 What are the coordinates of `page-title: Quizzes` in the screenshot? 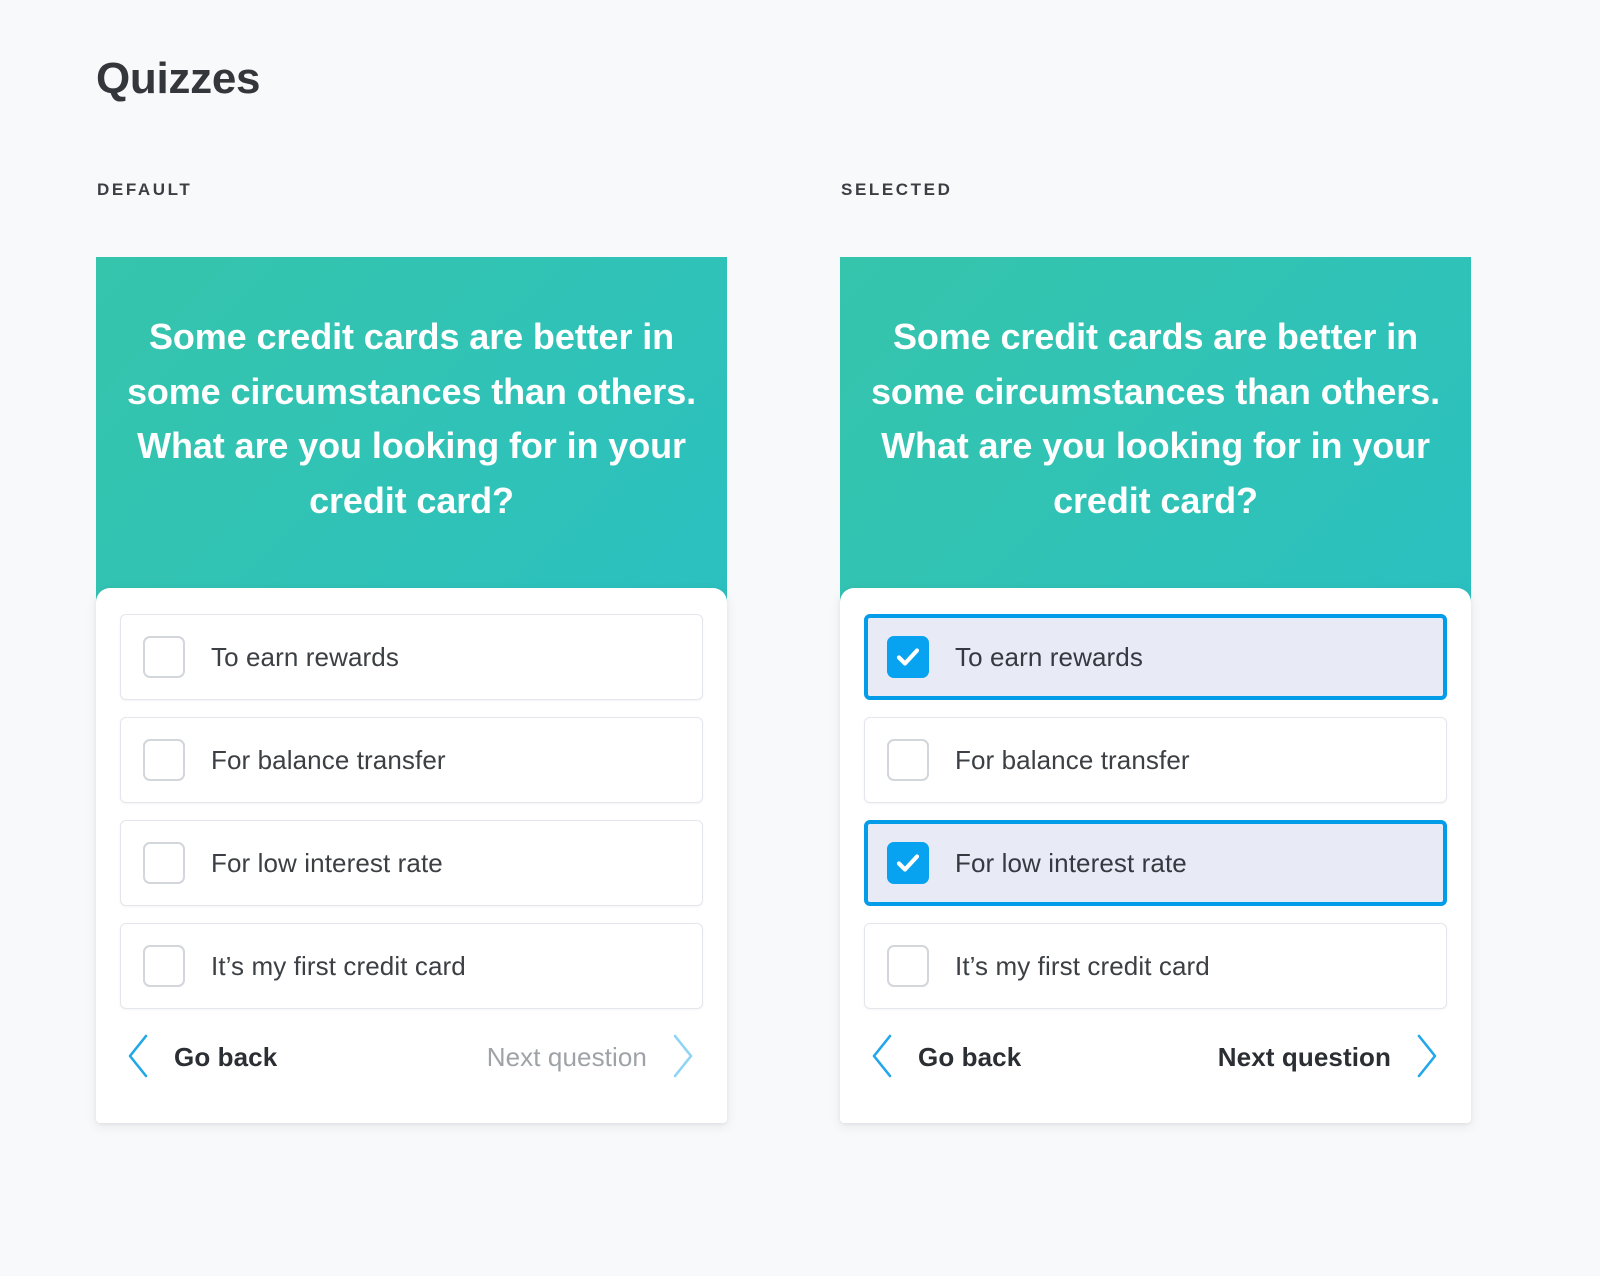 It's located at (178, 78).